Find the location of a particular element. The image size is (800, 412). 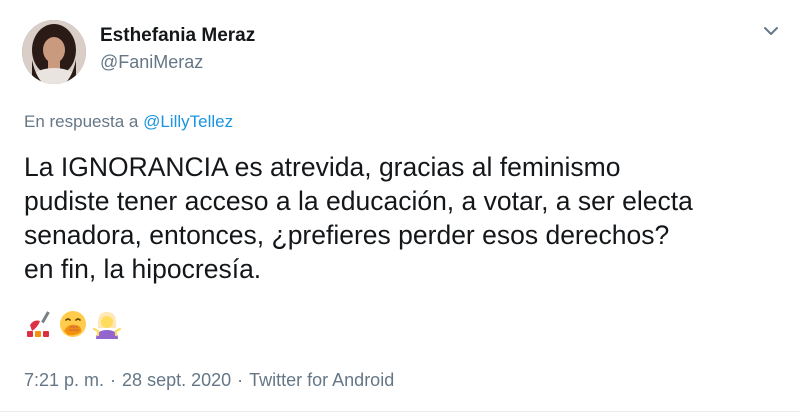

user-avatar-icon is located at coordinates (54, 52).